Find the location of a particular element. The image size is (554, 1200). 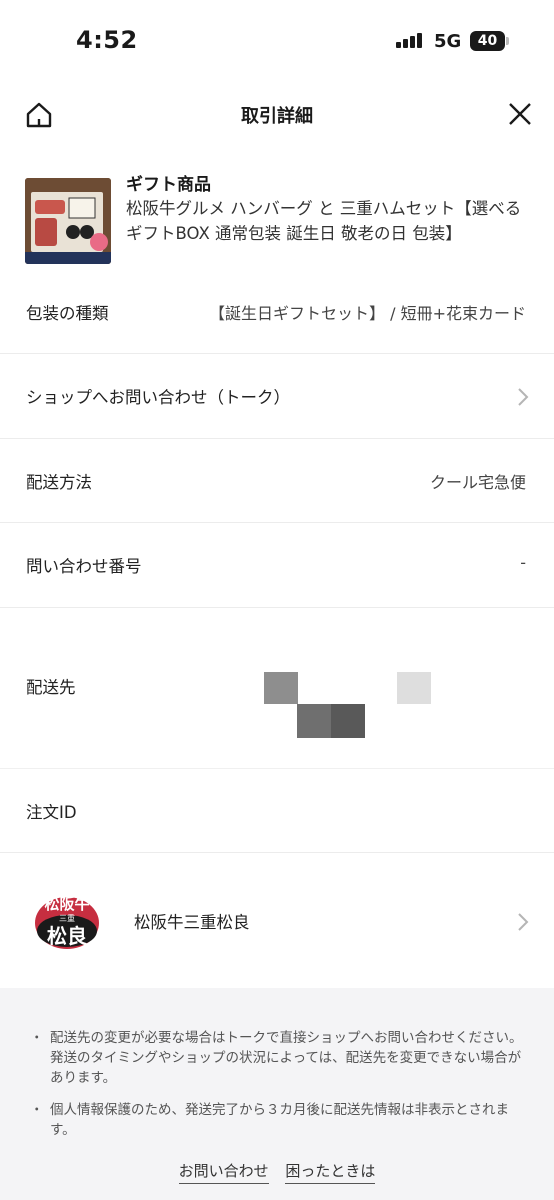

contact-link: お問い合わせ is located at coordinates (223, 1172).